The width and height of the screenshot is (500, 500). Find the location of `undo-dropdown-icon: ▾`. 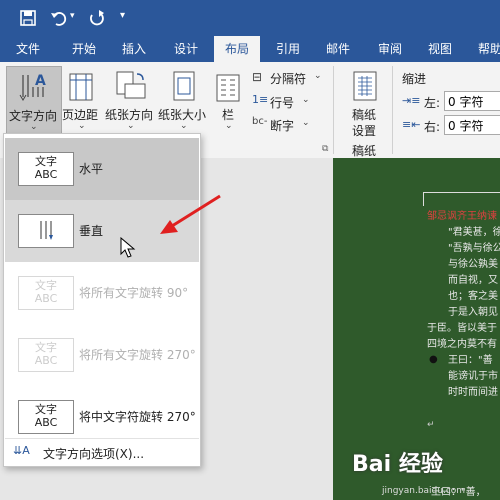

undo-dropdown-icon: ▾ is located at coordinates (72, 16).